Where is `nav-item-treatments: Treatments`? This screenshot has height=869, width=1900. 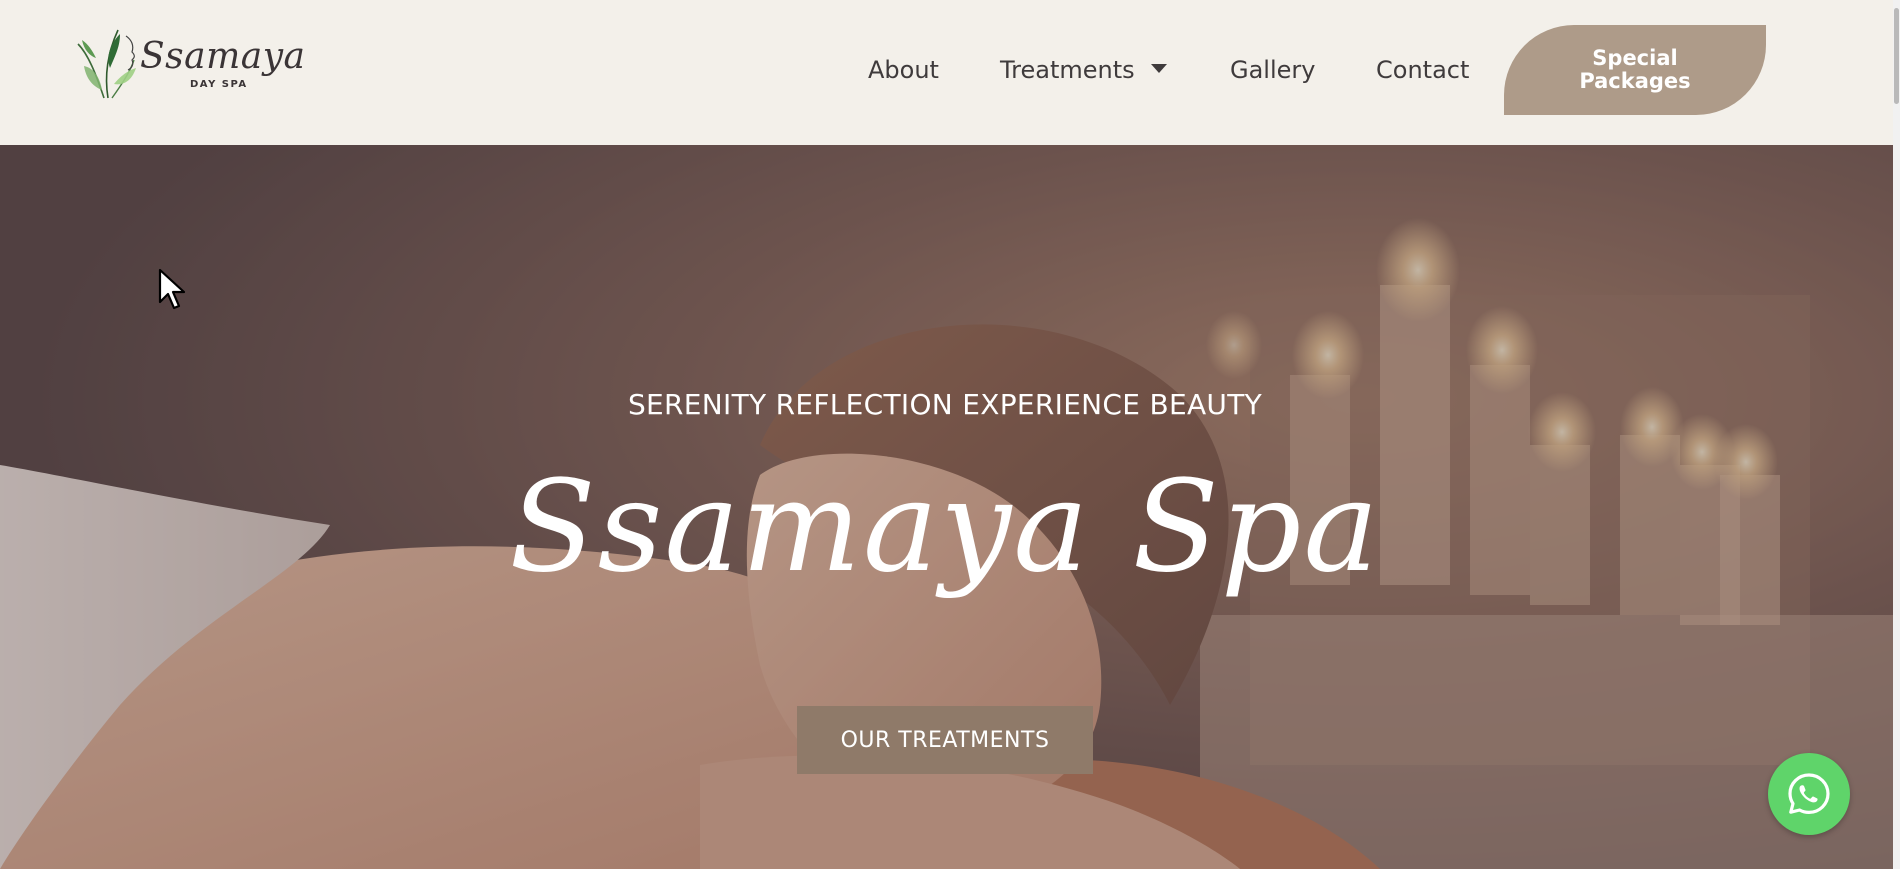
nav-item-treatments: Treatments is located at coordinates (1083, 70).